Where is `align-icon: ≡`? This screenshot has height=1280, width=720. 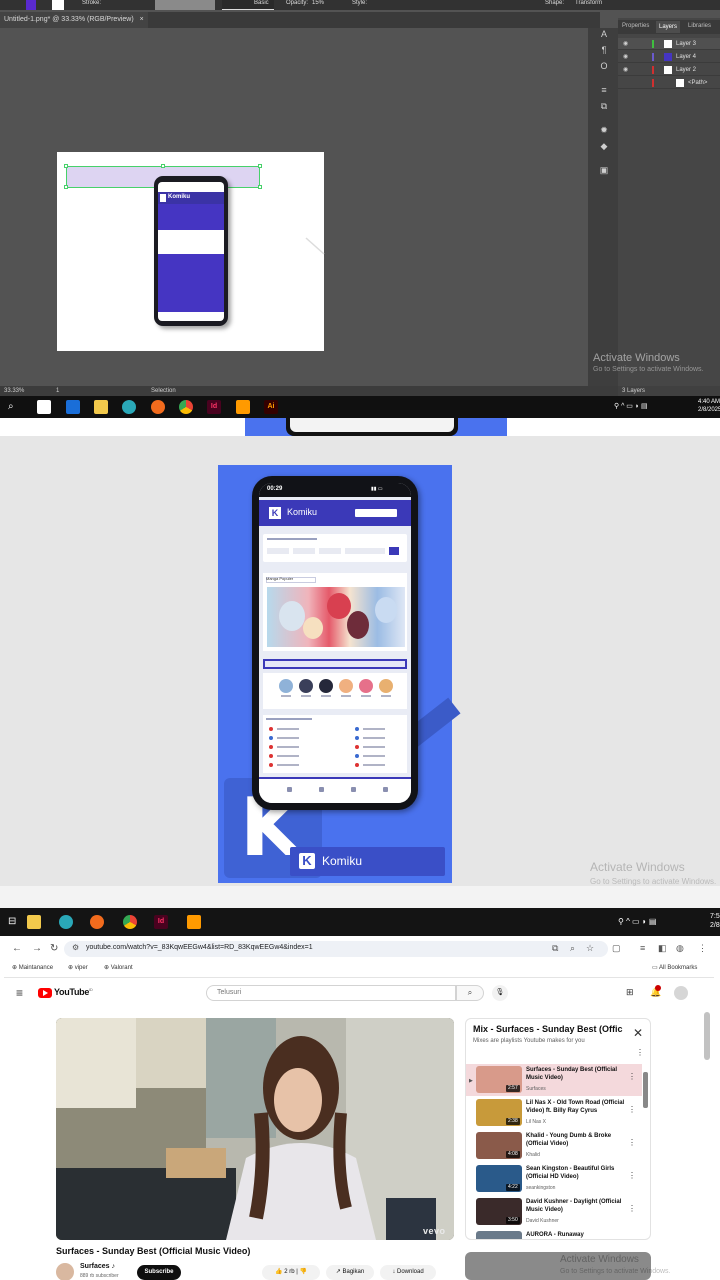 align-icon: ≡ is located at coordinates (604, 90).